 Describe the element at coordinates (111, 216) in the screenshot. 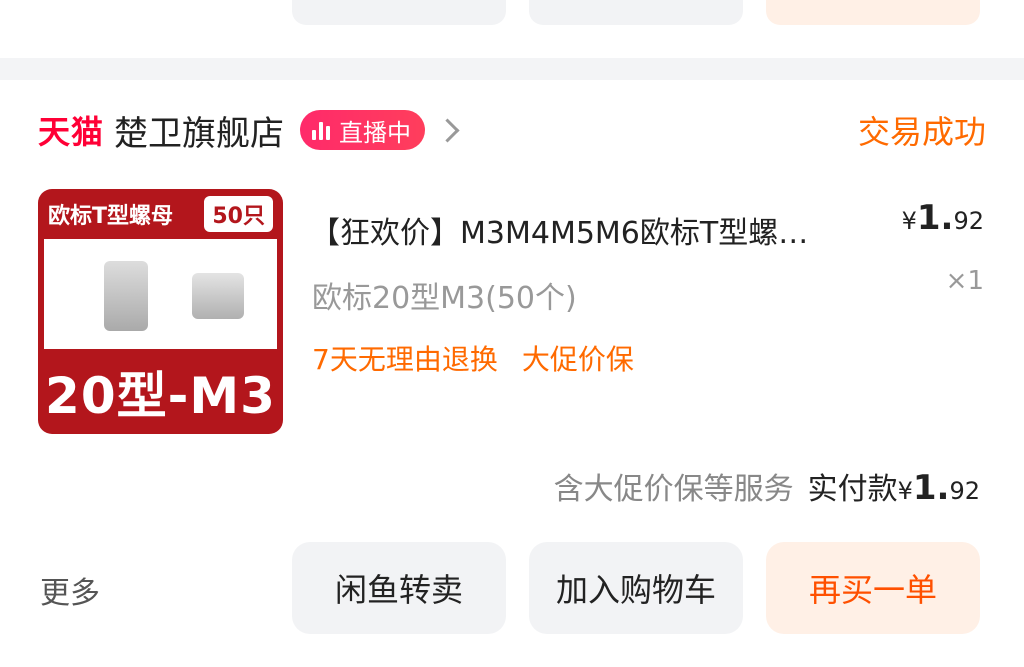

I see `thumb-header-text: 欧标T型螺母` at that location.